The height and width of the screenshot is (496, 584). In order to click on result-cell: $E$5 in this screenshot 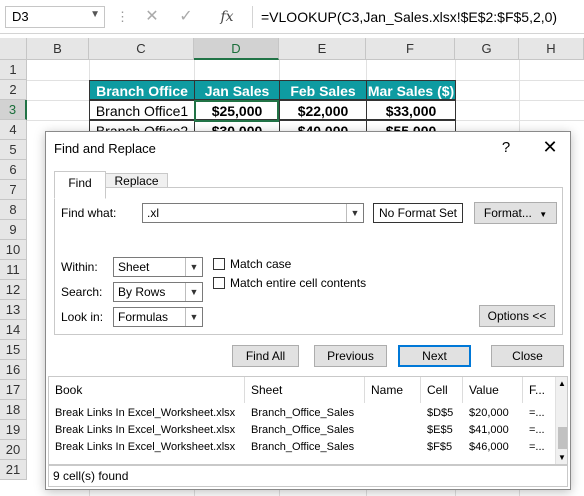, I will do `click(442, 430)`.